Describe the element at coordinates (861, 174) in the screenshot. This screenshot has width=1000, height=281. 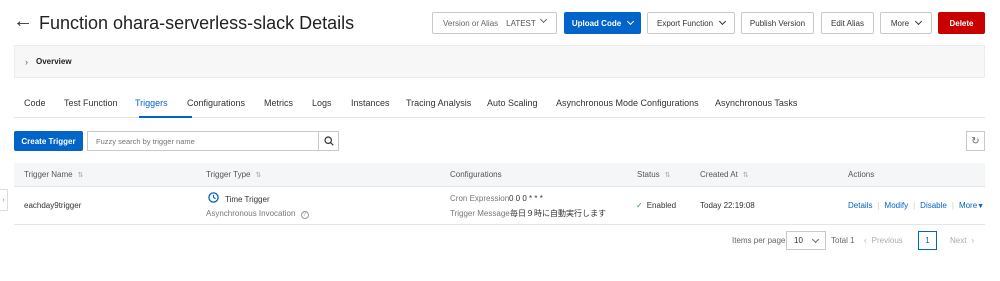
I see `col-actions: Actions` at that location.